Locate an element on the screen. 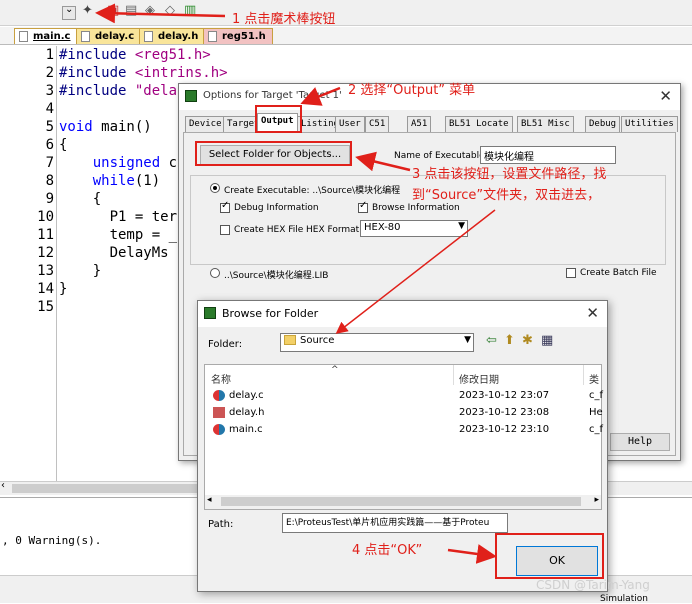 The image size is (692, 604). arrow-to-ok-button is located at coordinates (472, 554).